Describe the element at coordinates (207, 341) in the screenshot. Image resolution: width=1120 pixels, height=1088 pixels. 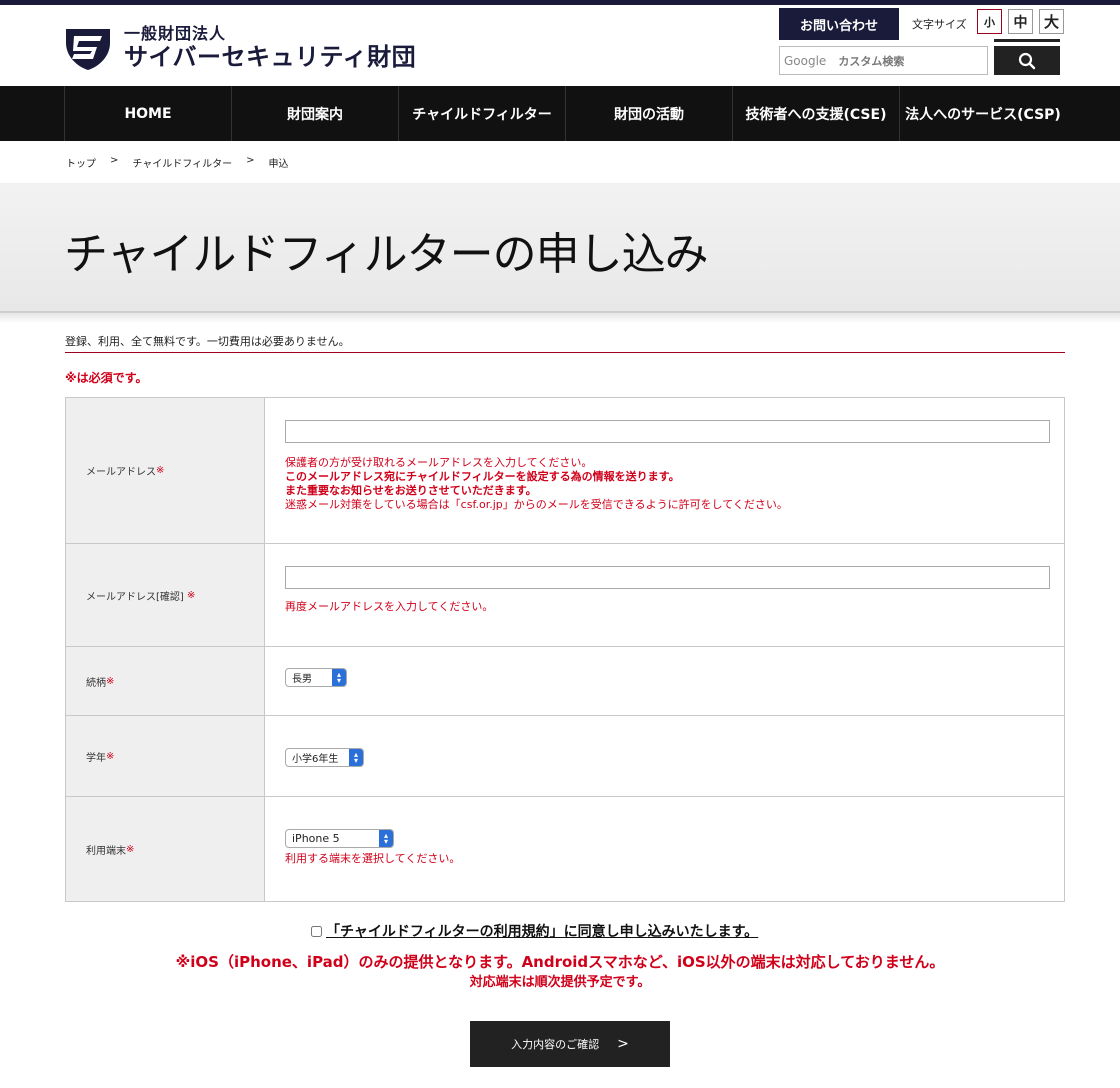
I see `intro-text: 登録、利用、全て無料です。一切費用は必要ありません。` at that location.